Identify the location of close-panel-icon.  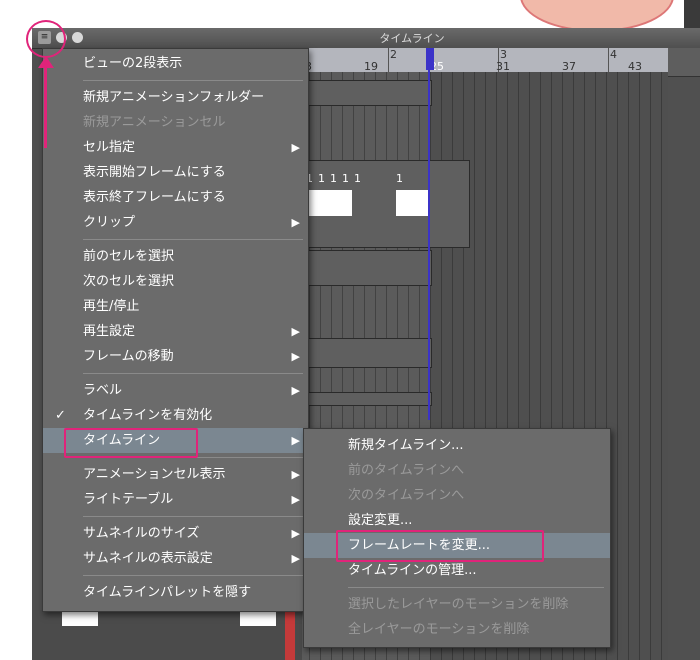
(77, 37).